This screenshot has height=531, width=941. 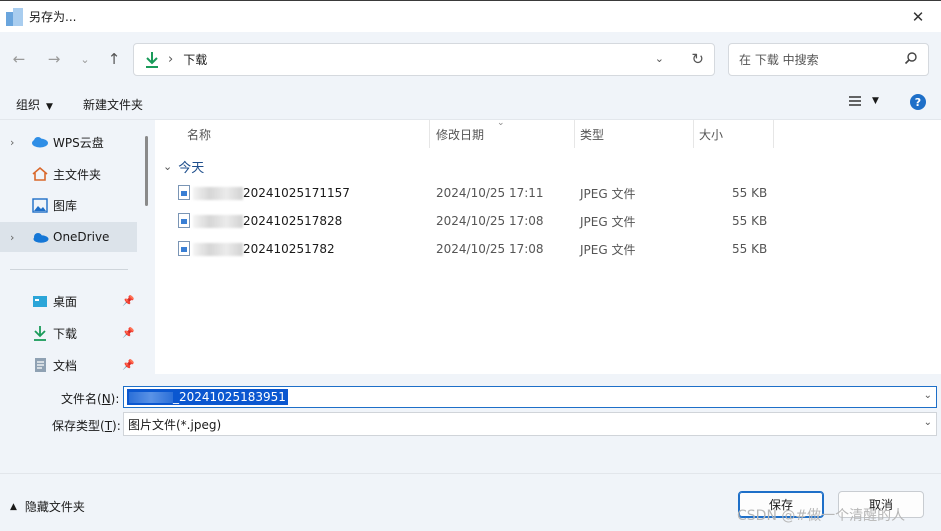 What do you see at coordinates (592, 134) in the screenshot?
I see `column-header-type: 类型` at bounding box center [592, 134].